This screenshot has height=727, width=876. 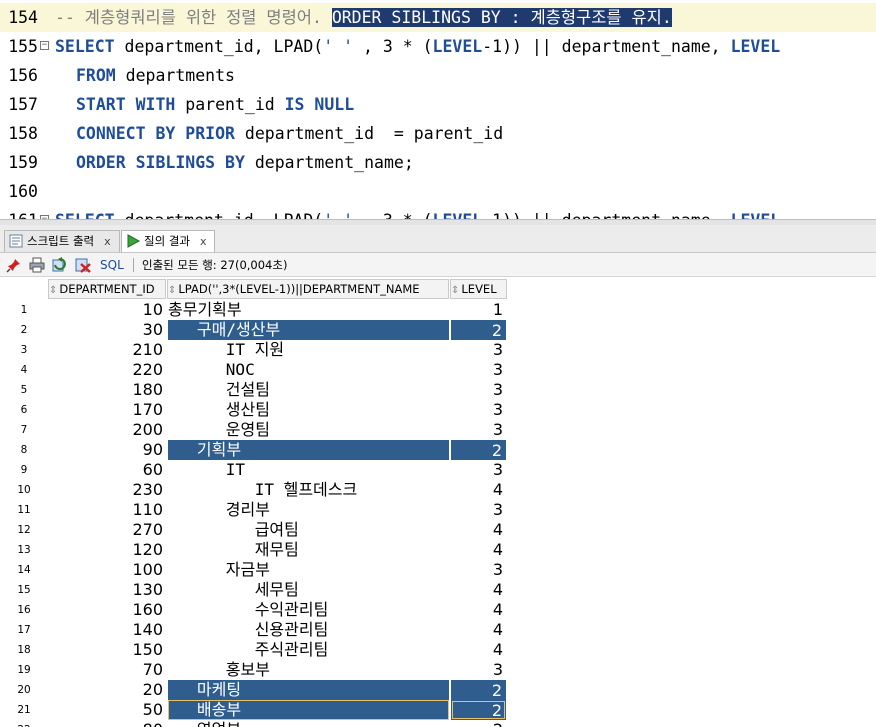 I want to click on close-icon: x, so click(x=107, y=241).